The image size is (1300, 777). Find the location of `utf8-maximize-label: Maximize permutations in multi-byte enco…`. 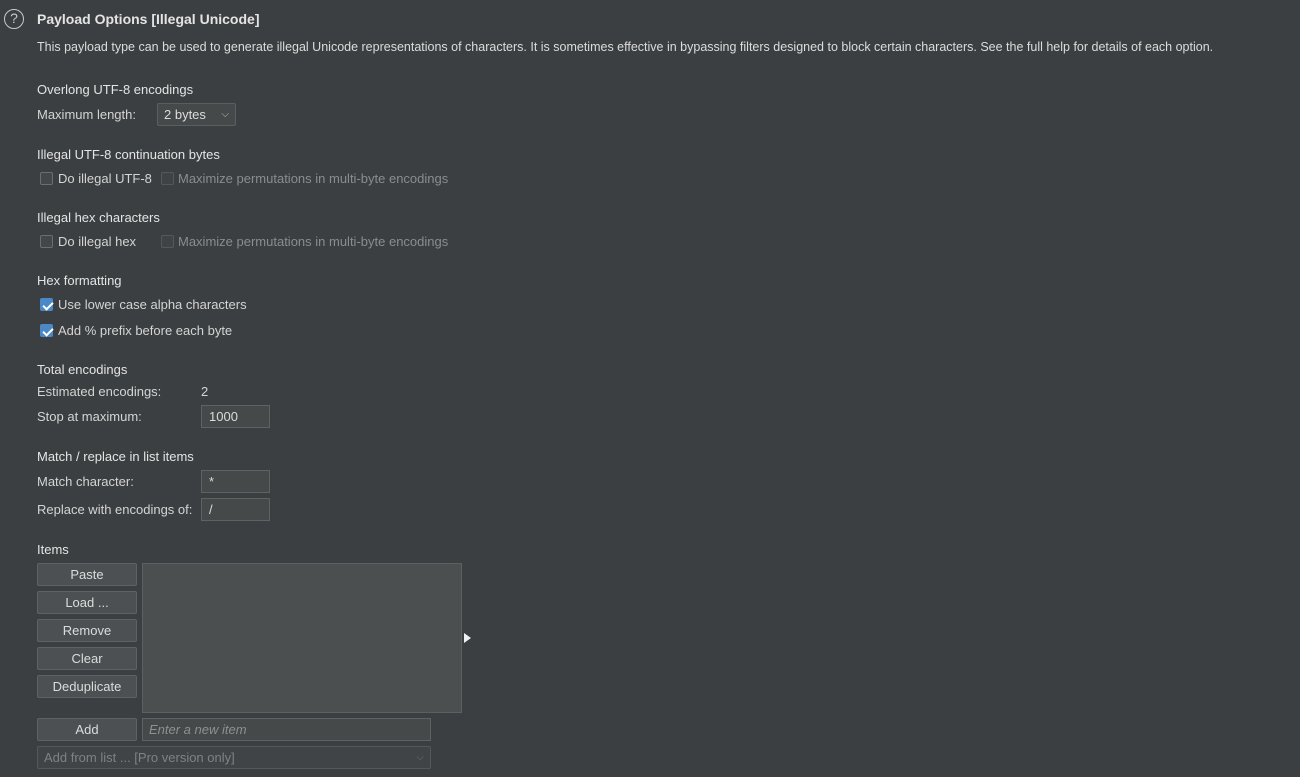

utf8-maximize-label: Maximize permutations in multi-byte enco… is located at coordinates (313, 178).